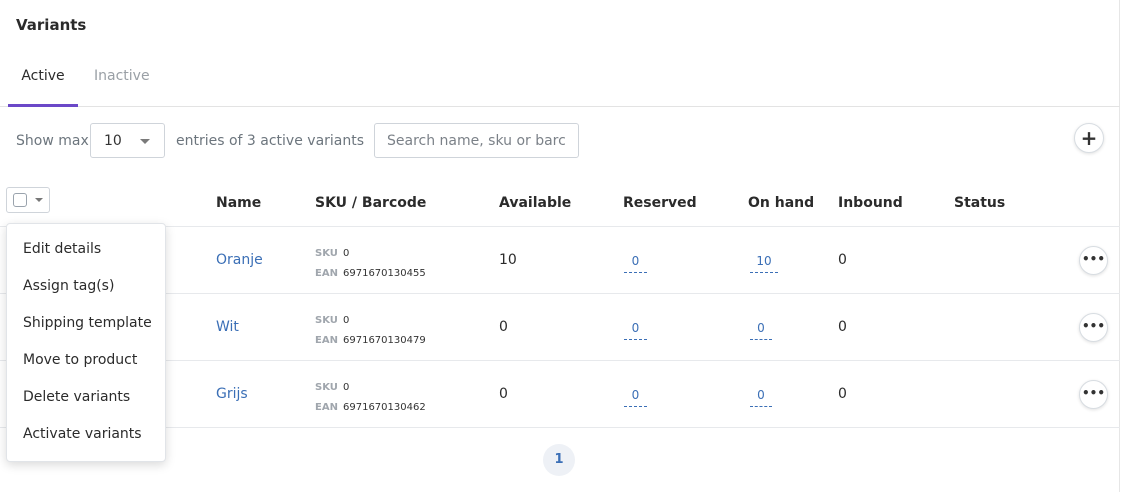  I want to click on ean-value: 6971670130479, so click(384, 340).